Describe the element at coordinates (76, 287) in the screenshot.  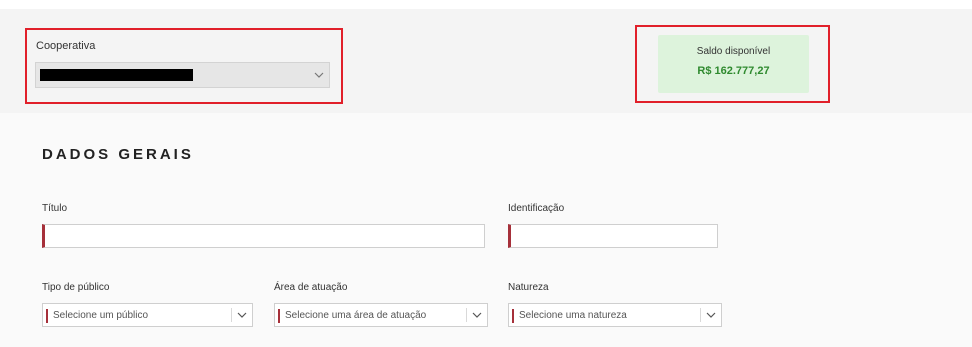
I see `tipo-publico-label: Tipo de público` at that location.